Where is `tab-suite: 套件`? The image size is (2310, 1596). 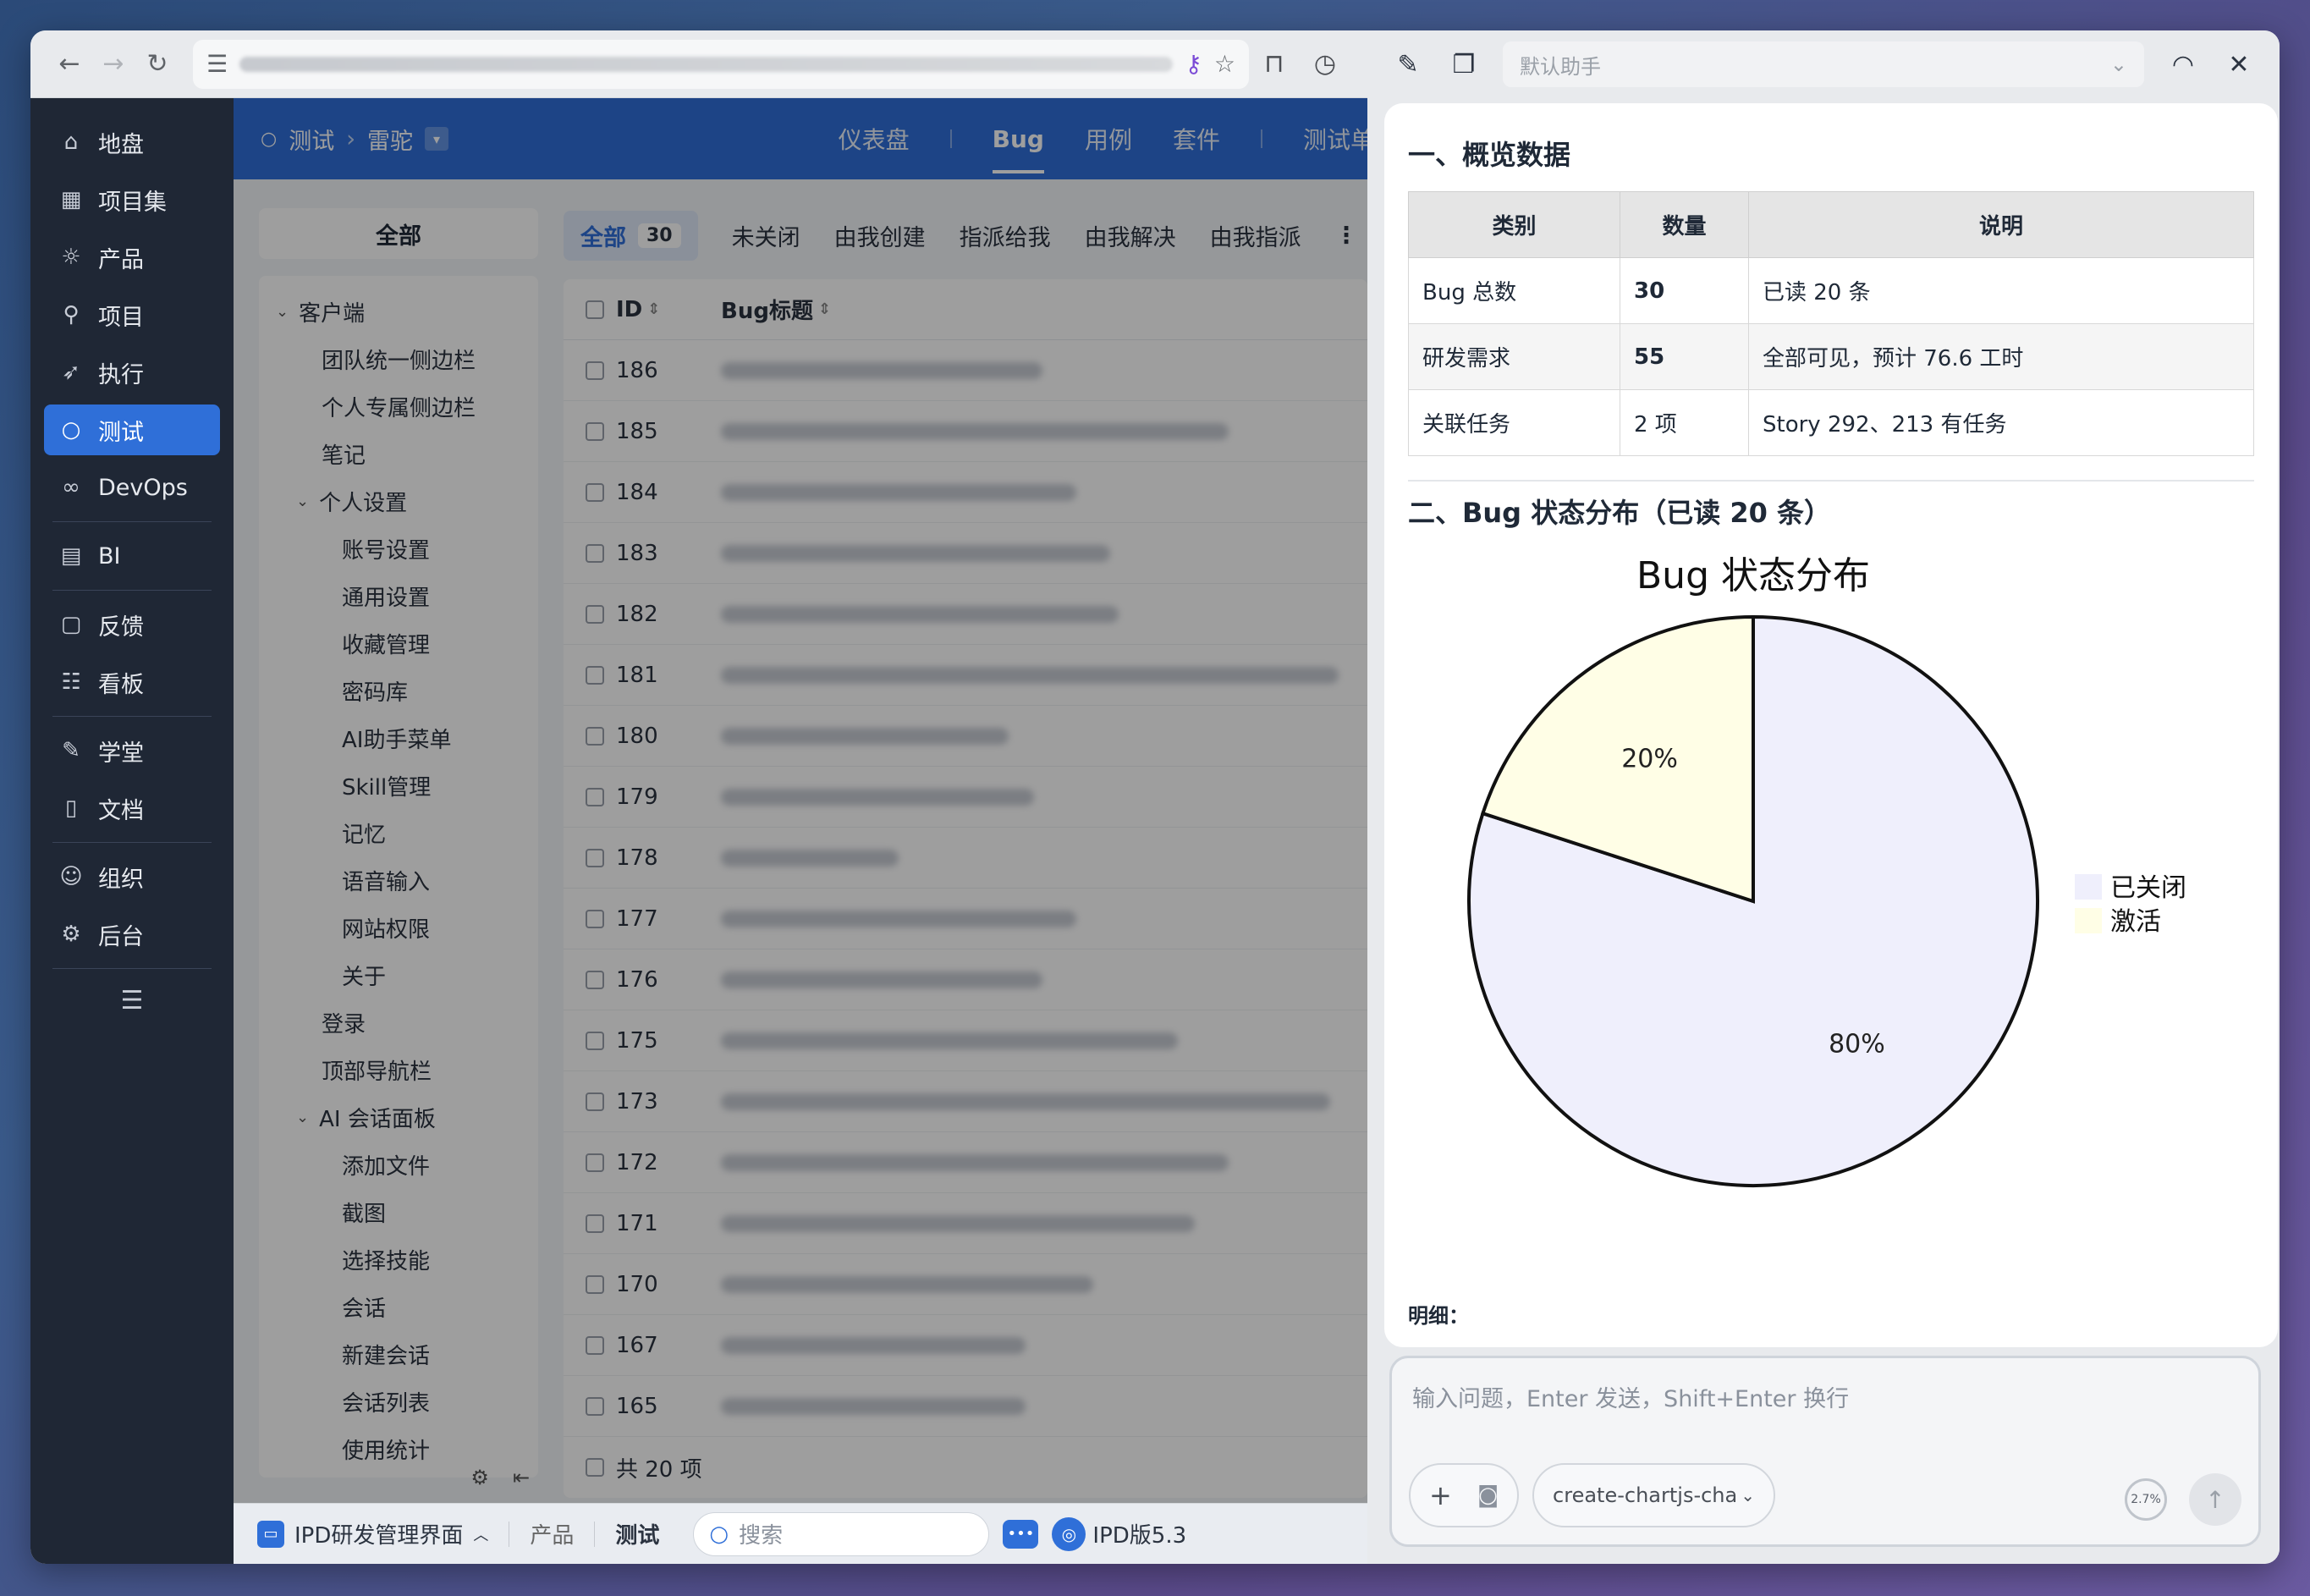 tab-suite: 套件 is located at coordinates (1197, 139).